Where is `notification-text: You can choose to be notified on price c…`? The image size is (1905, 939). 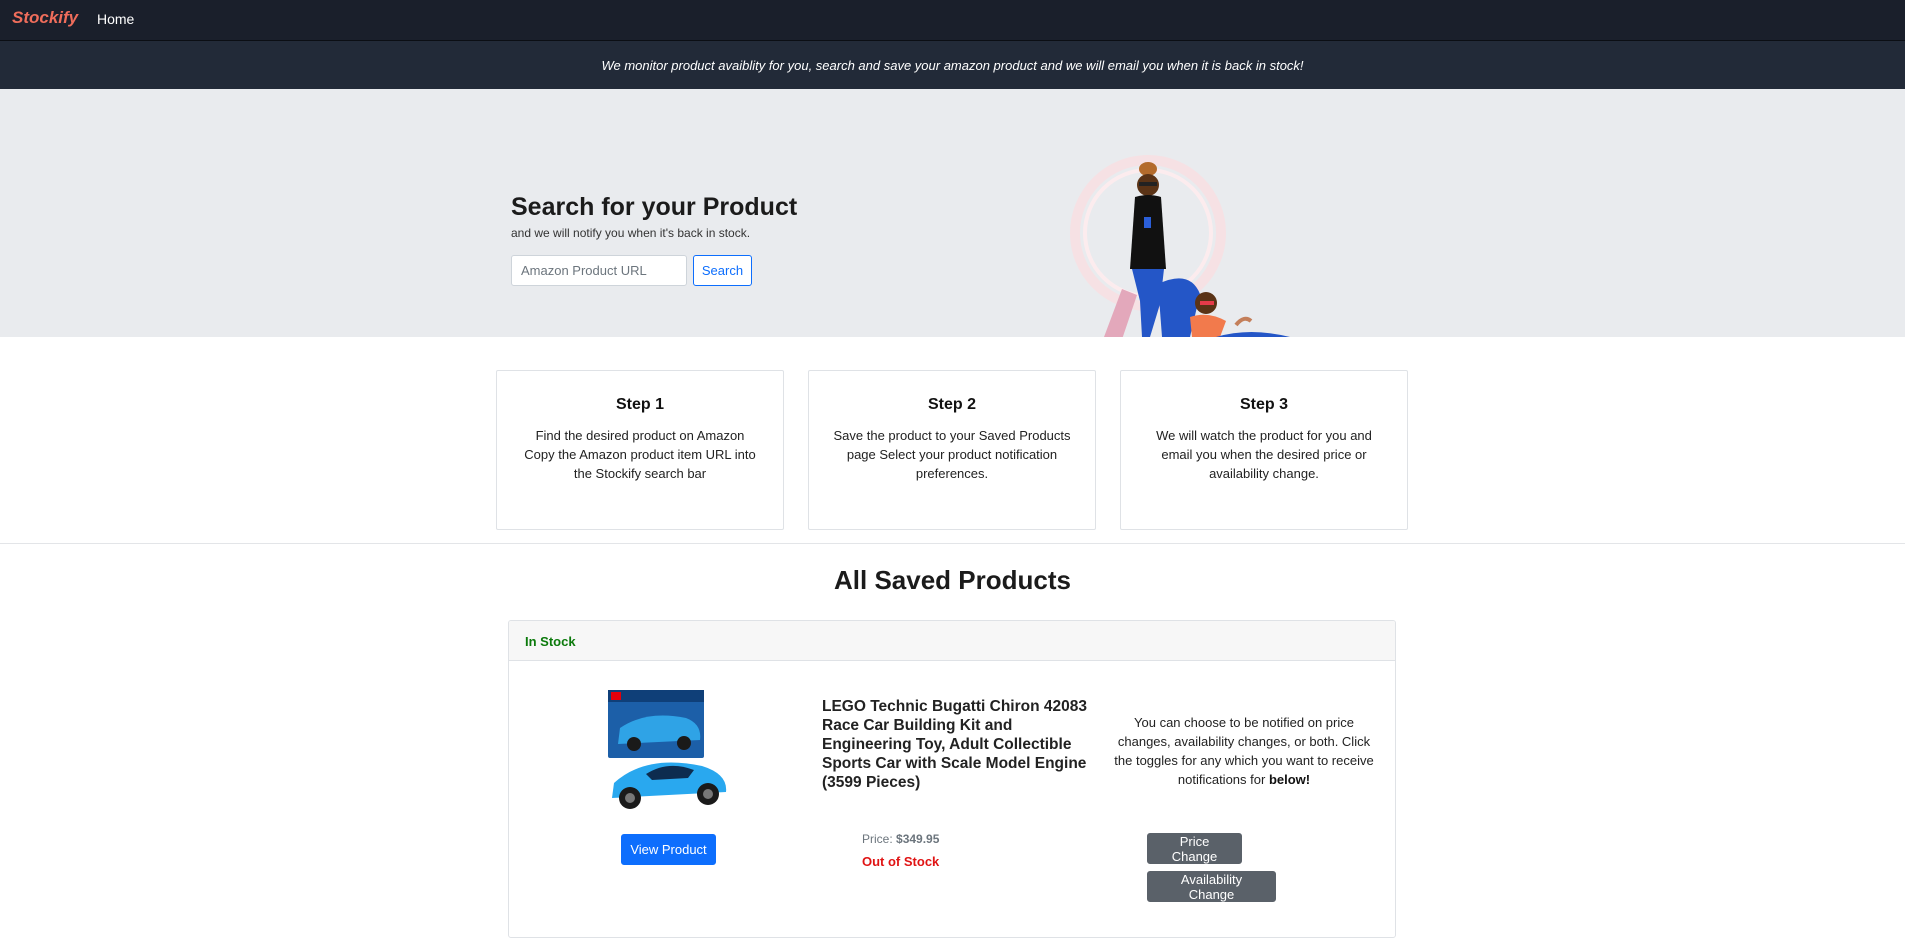 notification-text: You can choose to be notified on price c… is located at coordinates (1244, 751).